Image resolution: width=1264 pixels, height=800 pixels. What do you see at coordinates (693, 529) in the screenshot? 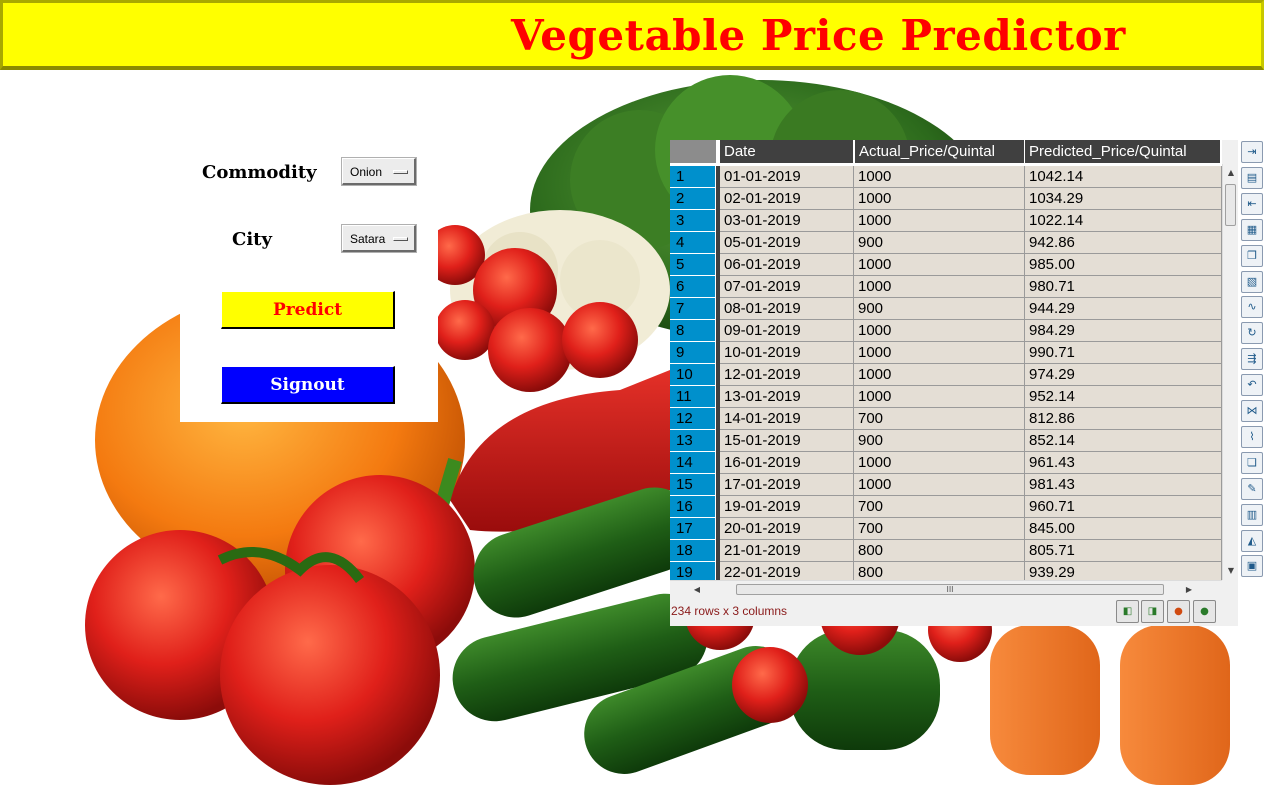
I see `row-index-cell: 17` at bounding box center [693, 529].